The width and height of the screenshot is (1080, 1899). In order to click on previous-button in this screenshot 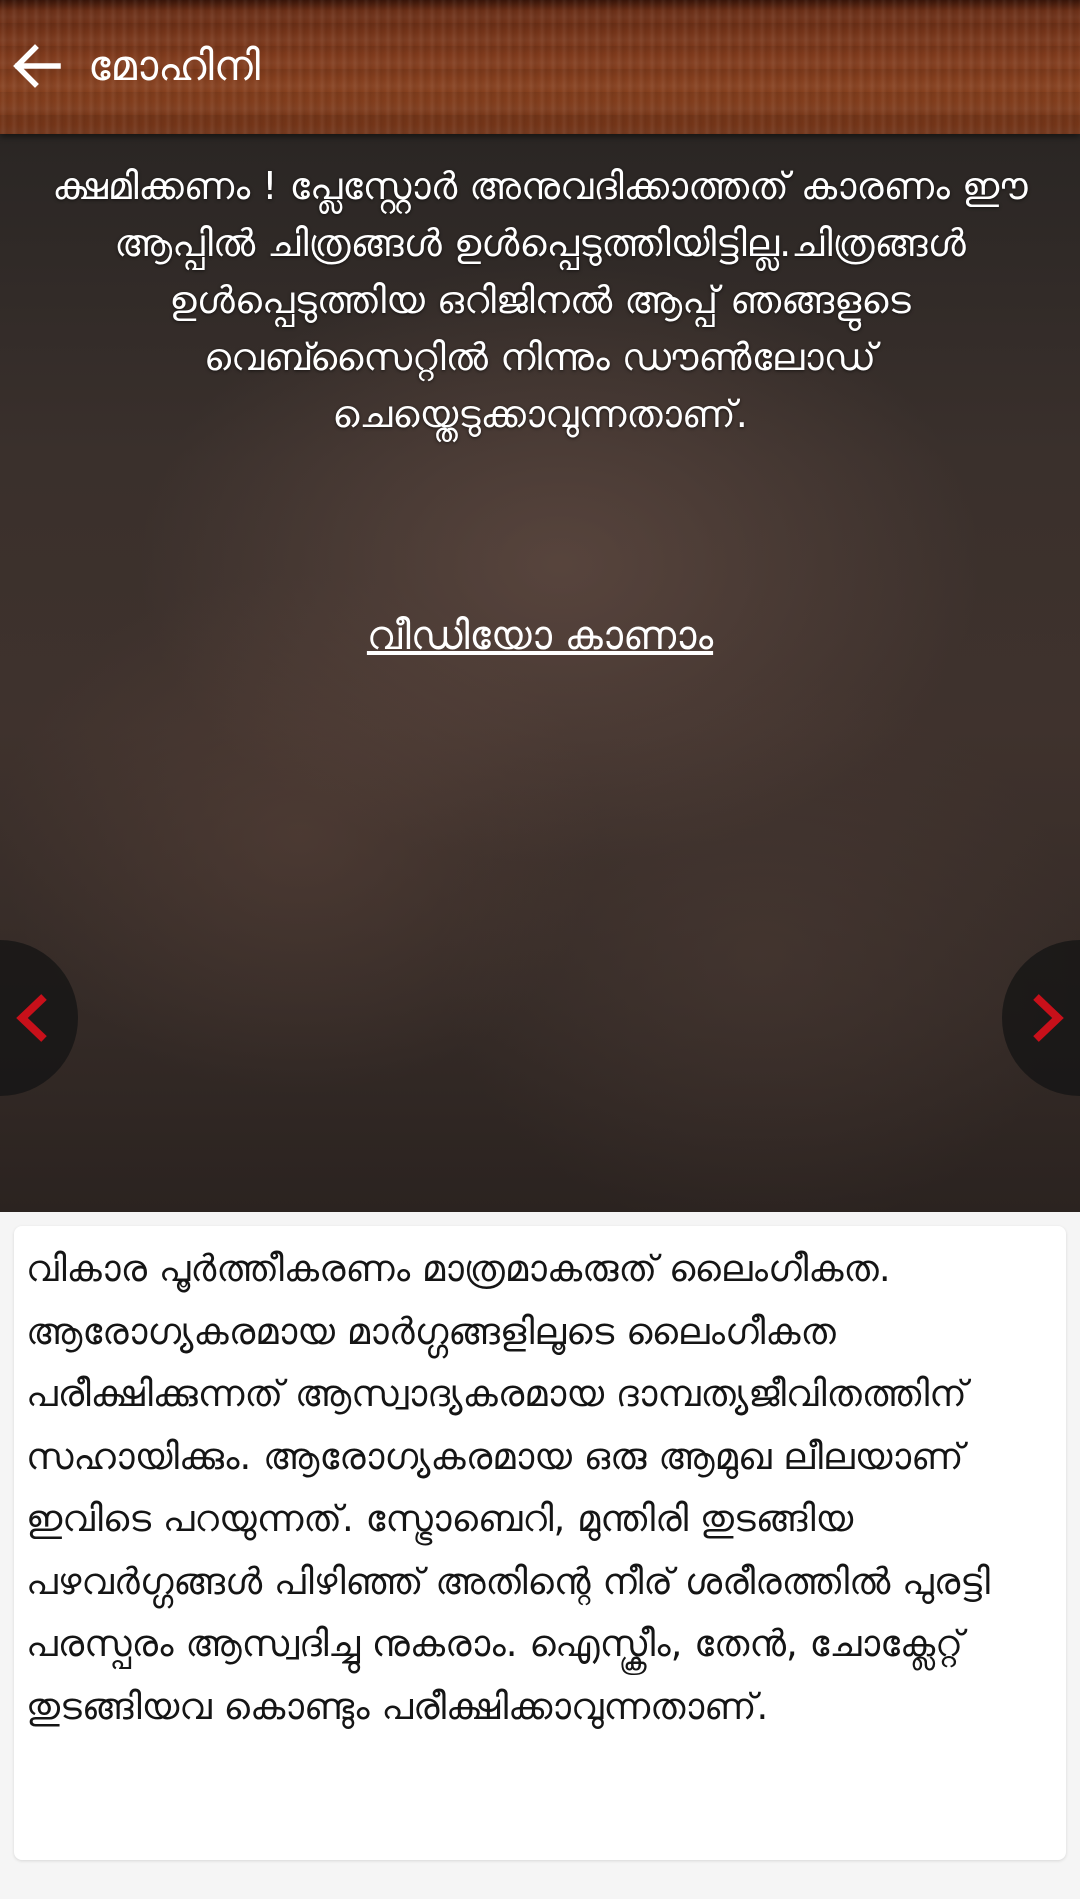, I will do `click(39, 1018)`.